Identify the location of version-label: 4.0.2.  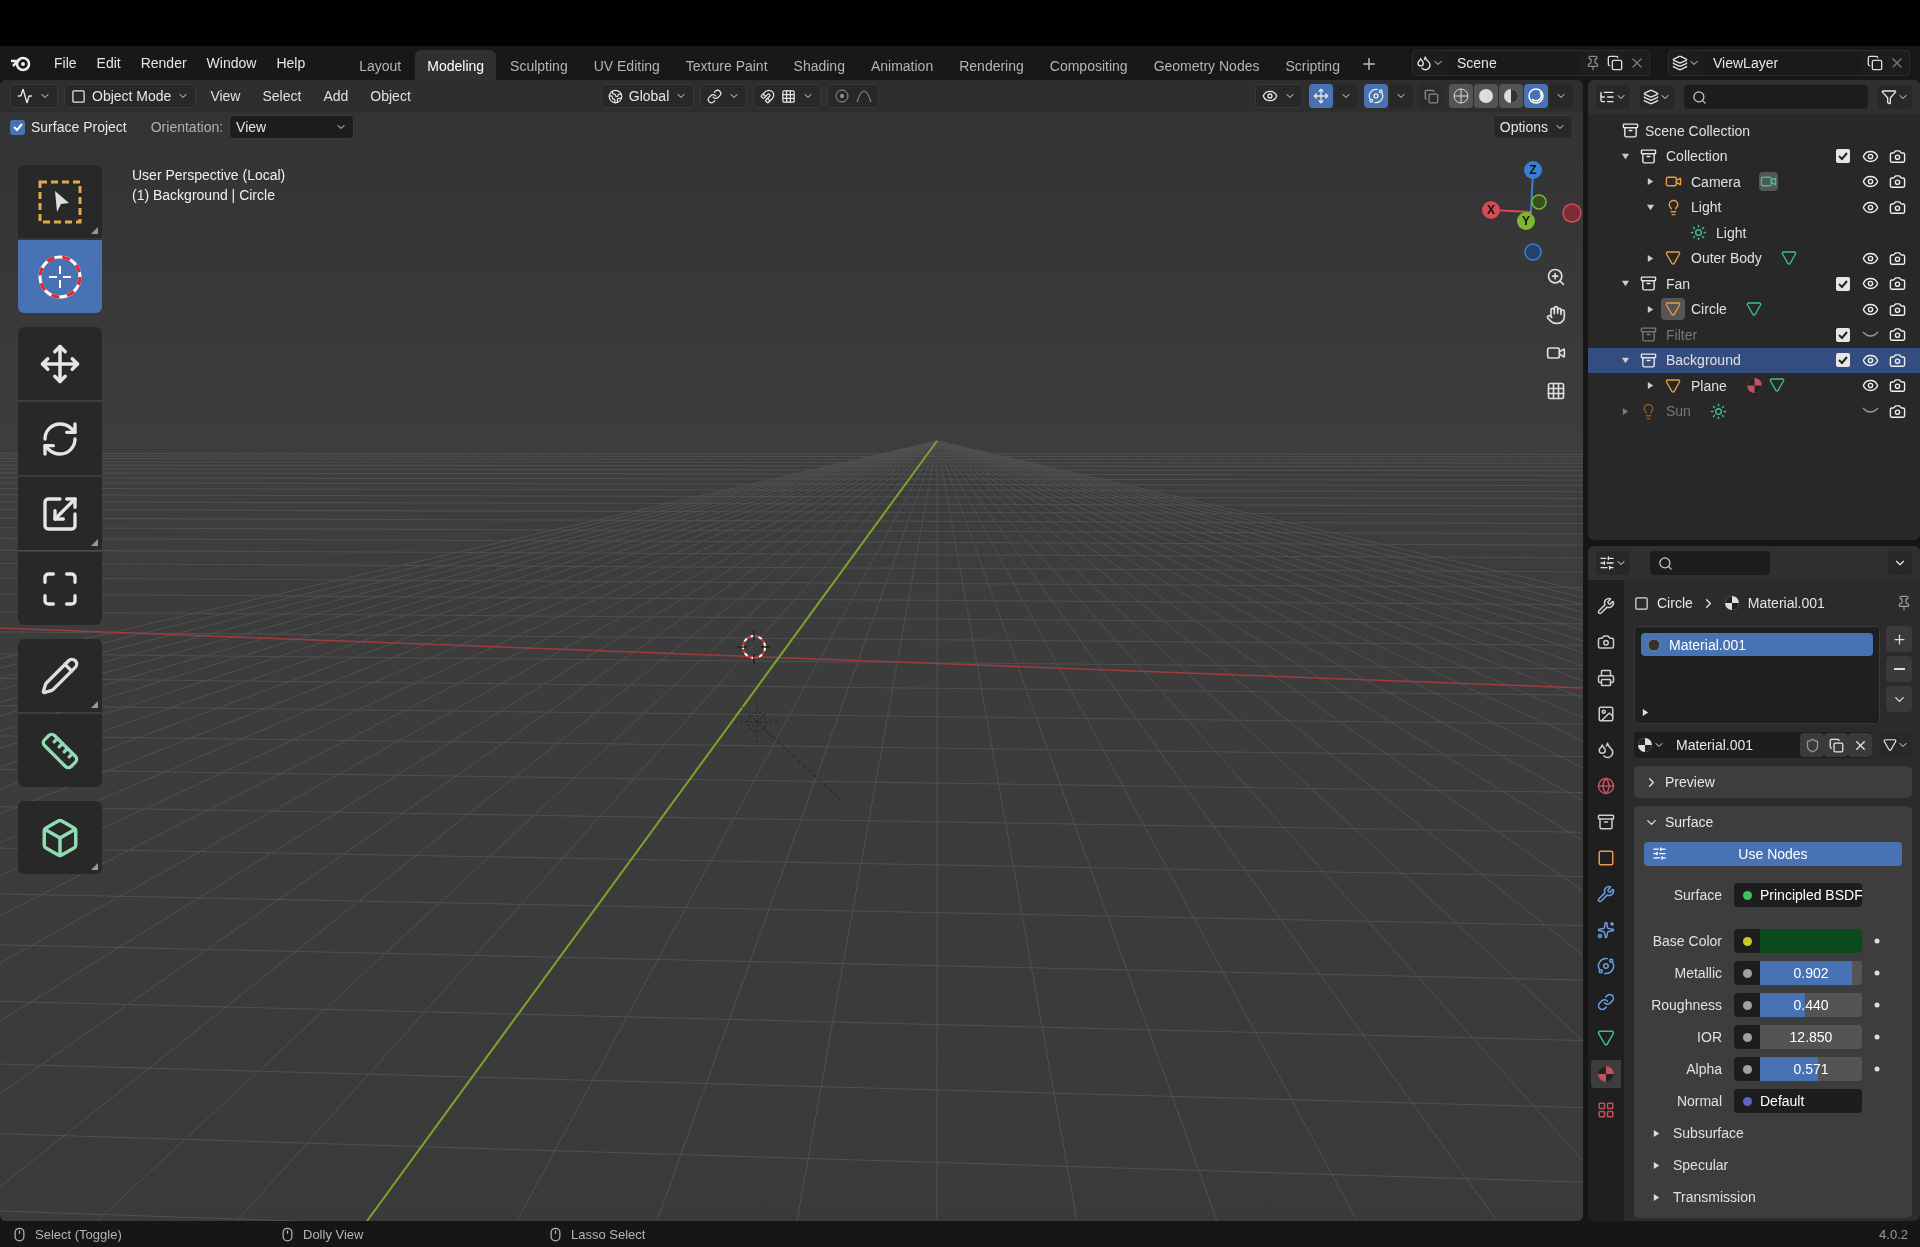
(1893, 1234).